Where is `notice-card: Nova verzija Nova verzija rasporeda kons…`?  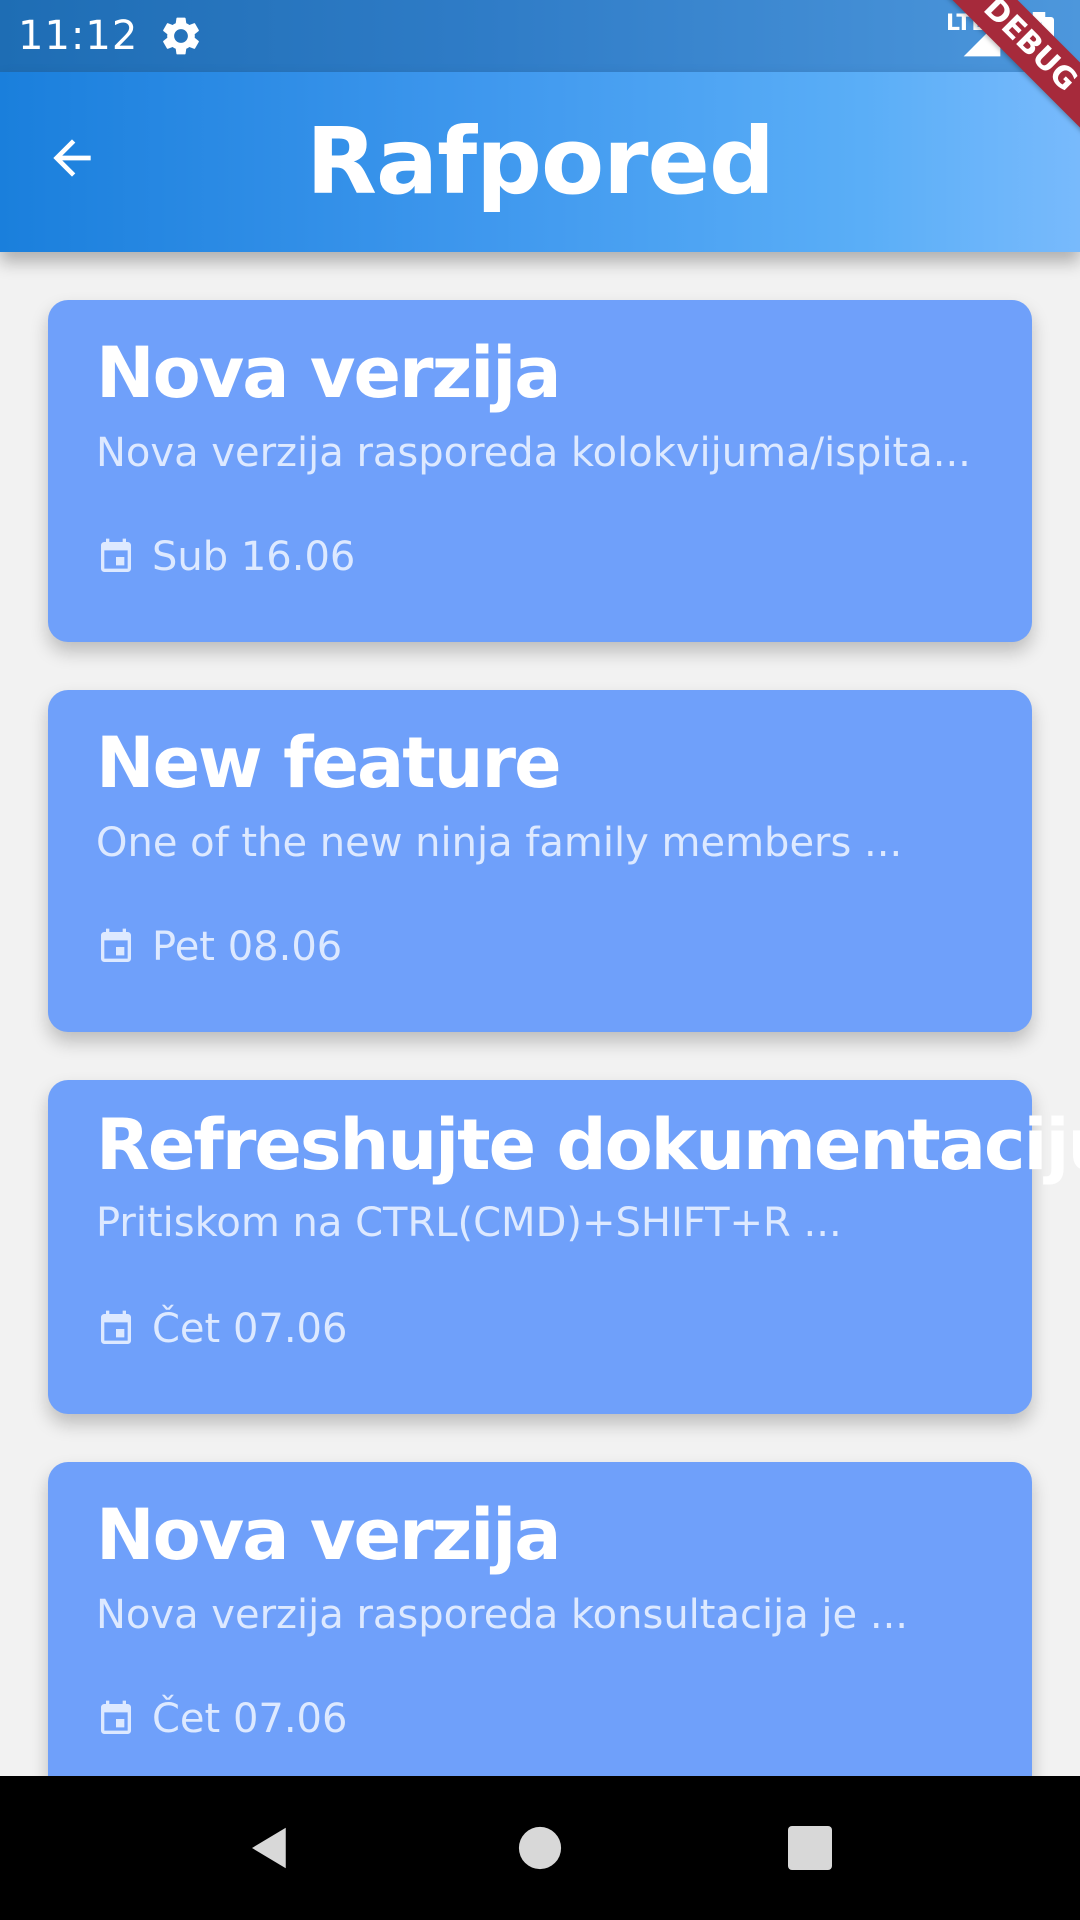
notice-card: Nova verzija Nova verzija rasporeda kons… is located at coordinates (540, 1619).